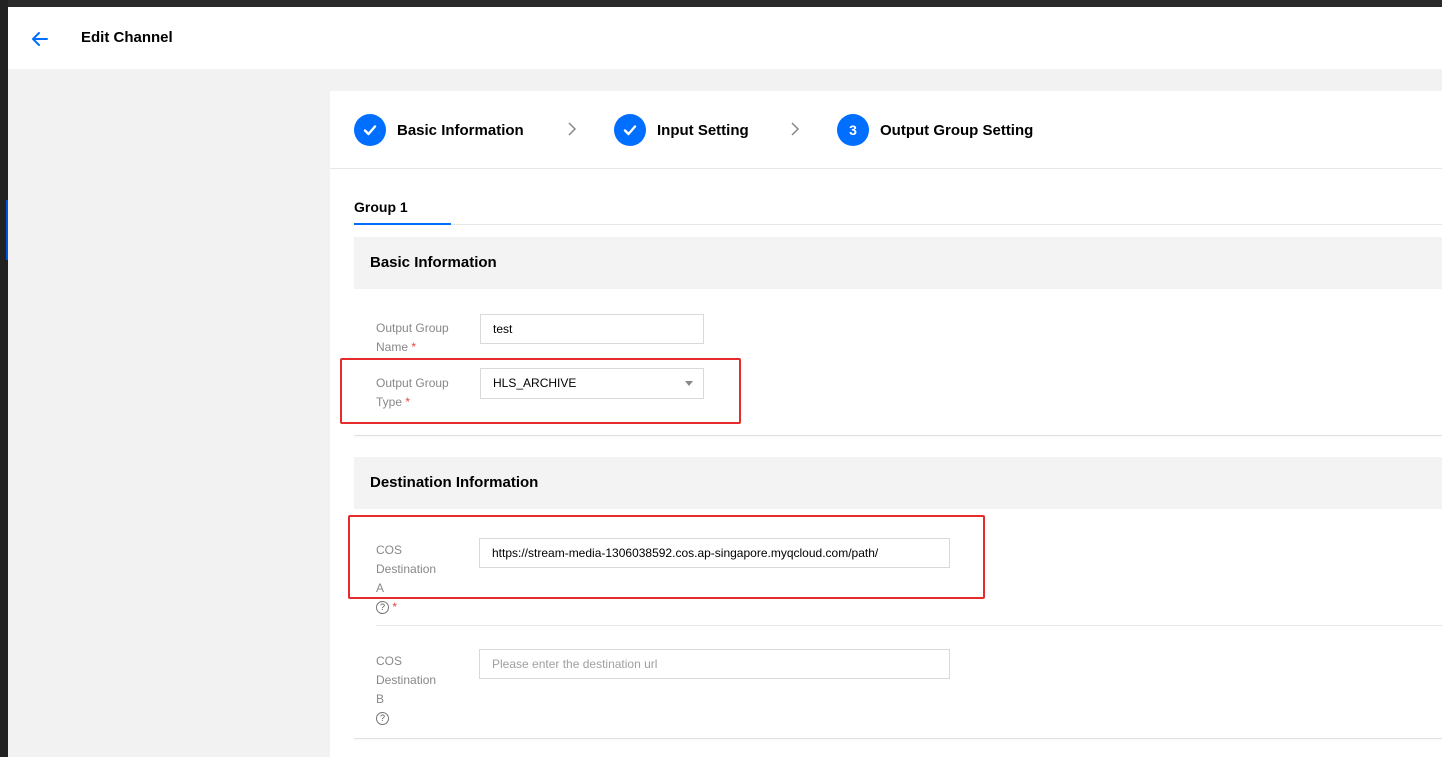 The image size is (1442, 757). I want to click on section-title: Destination Information, so click(454, 482).